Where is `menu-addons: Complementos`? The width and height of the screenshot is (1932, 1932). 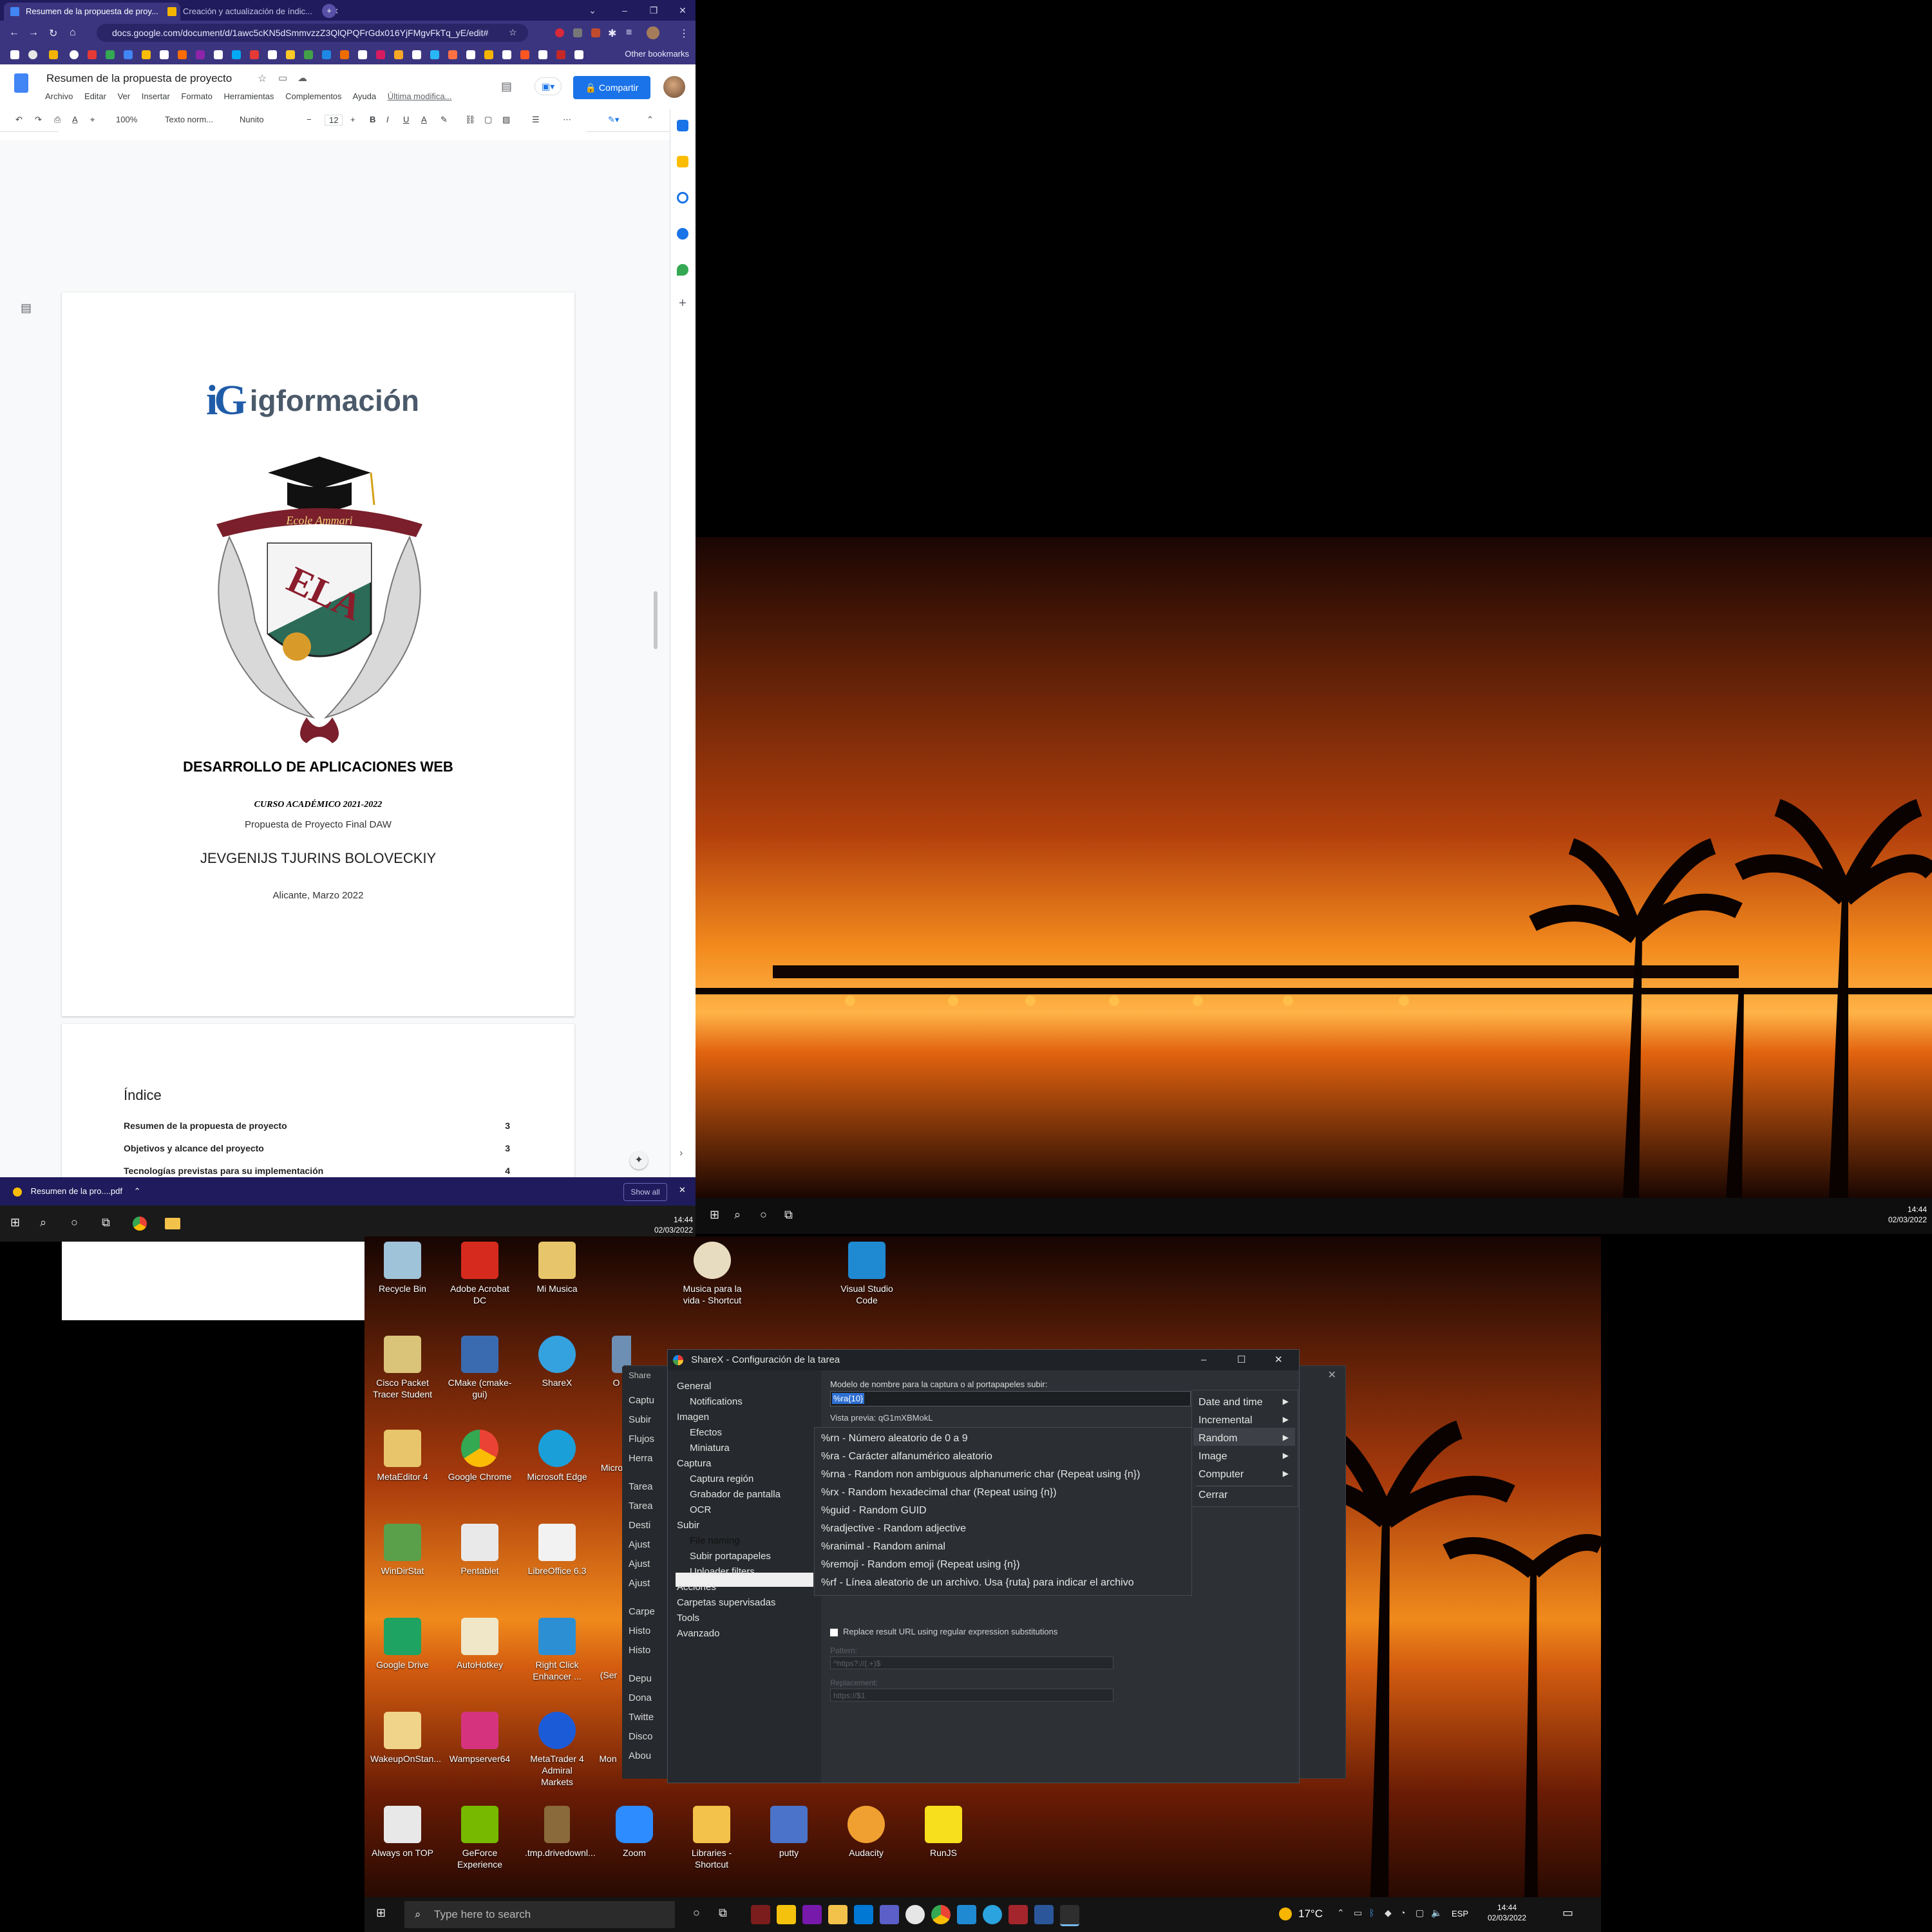 menu-addons: Complementos is located at coordinates (313, 96).